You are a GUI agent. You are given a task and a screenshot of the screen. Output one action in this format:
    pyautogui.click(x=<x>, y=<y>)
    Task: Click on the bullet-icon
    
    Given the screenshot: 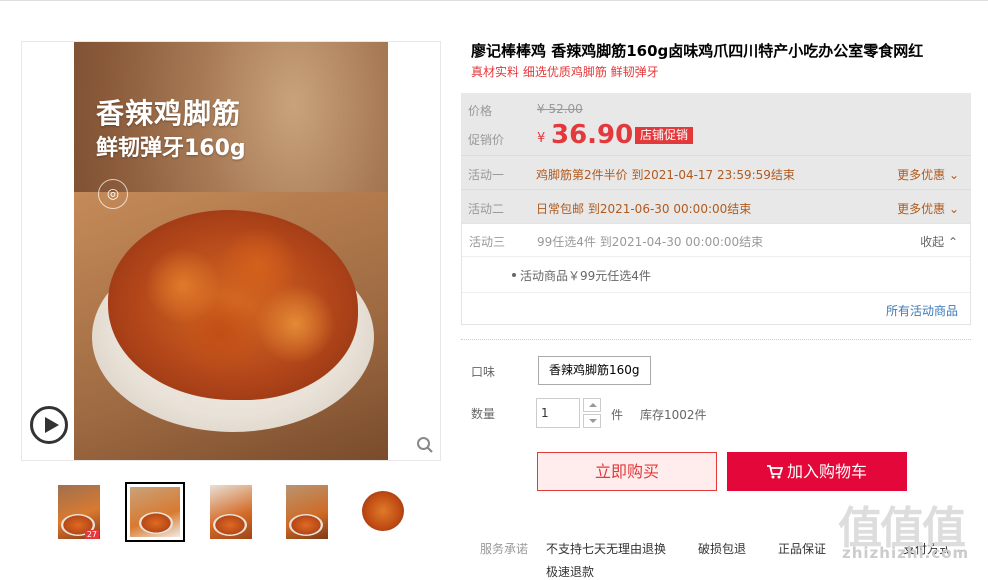 What is the action you would take?
    pyautogui.click(x=514, y=275)
    